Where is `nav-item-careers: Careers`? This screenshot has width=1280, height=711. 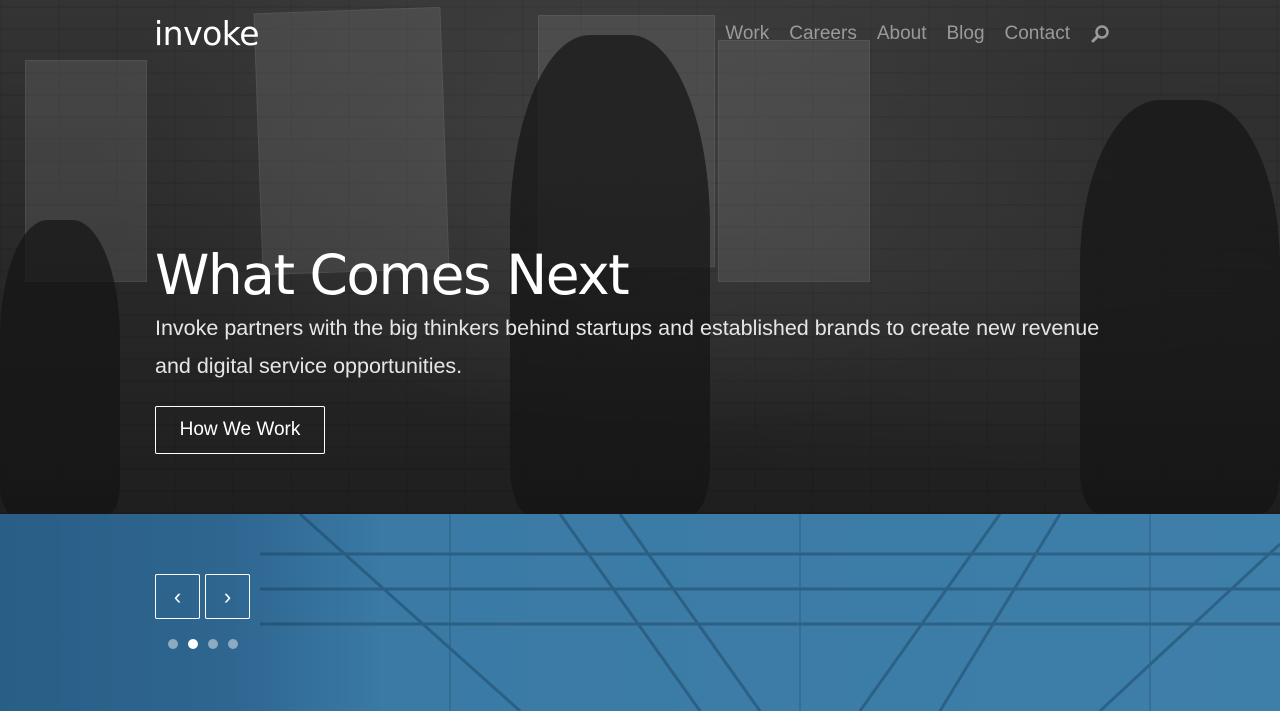 nav-item-careers: Careers is located at coordinates (823, 34).